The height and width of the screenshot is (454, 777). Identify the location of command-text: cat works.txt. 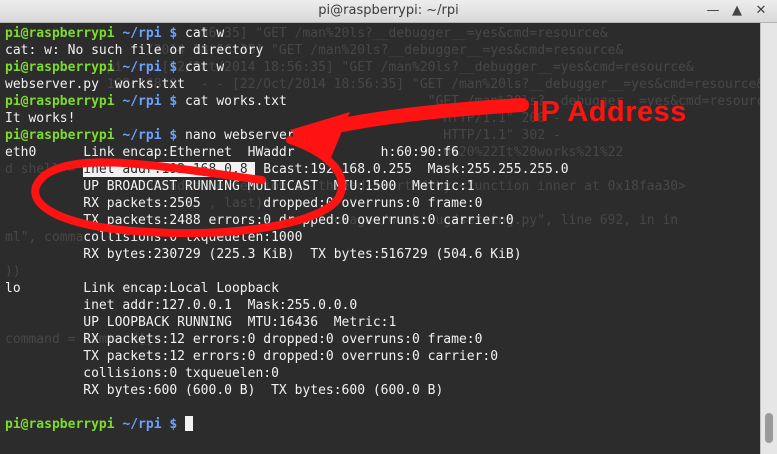
(236, 101).